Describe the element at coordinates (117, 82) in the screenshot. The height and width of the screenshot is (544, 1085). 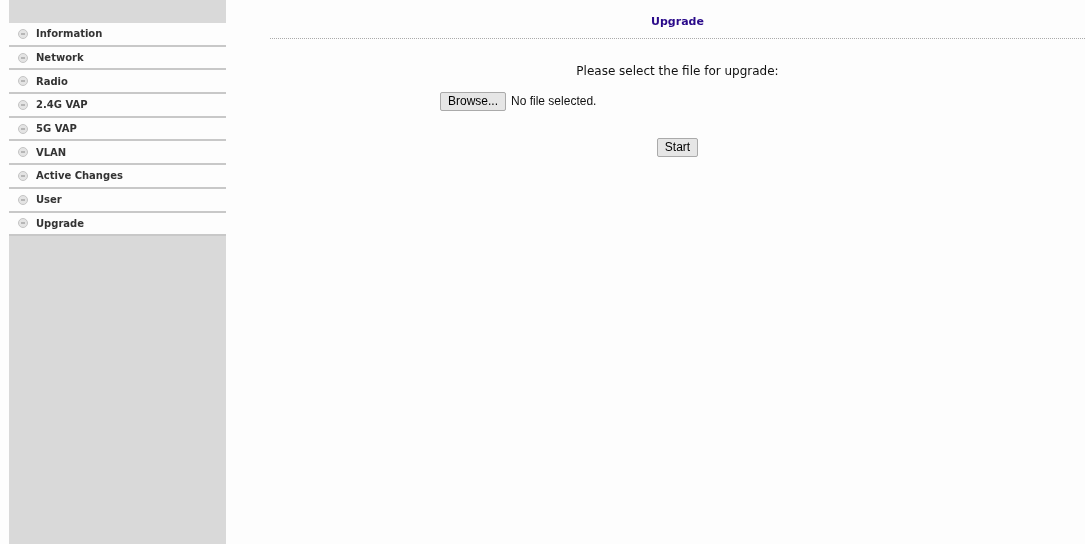
I see `sidebar-item: Radio` at that location.